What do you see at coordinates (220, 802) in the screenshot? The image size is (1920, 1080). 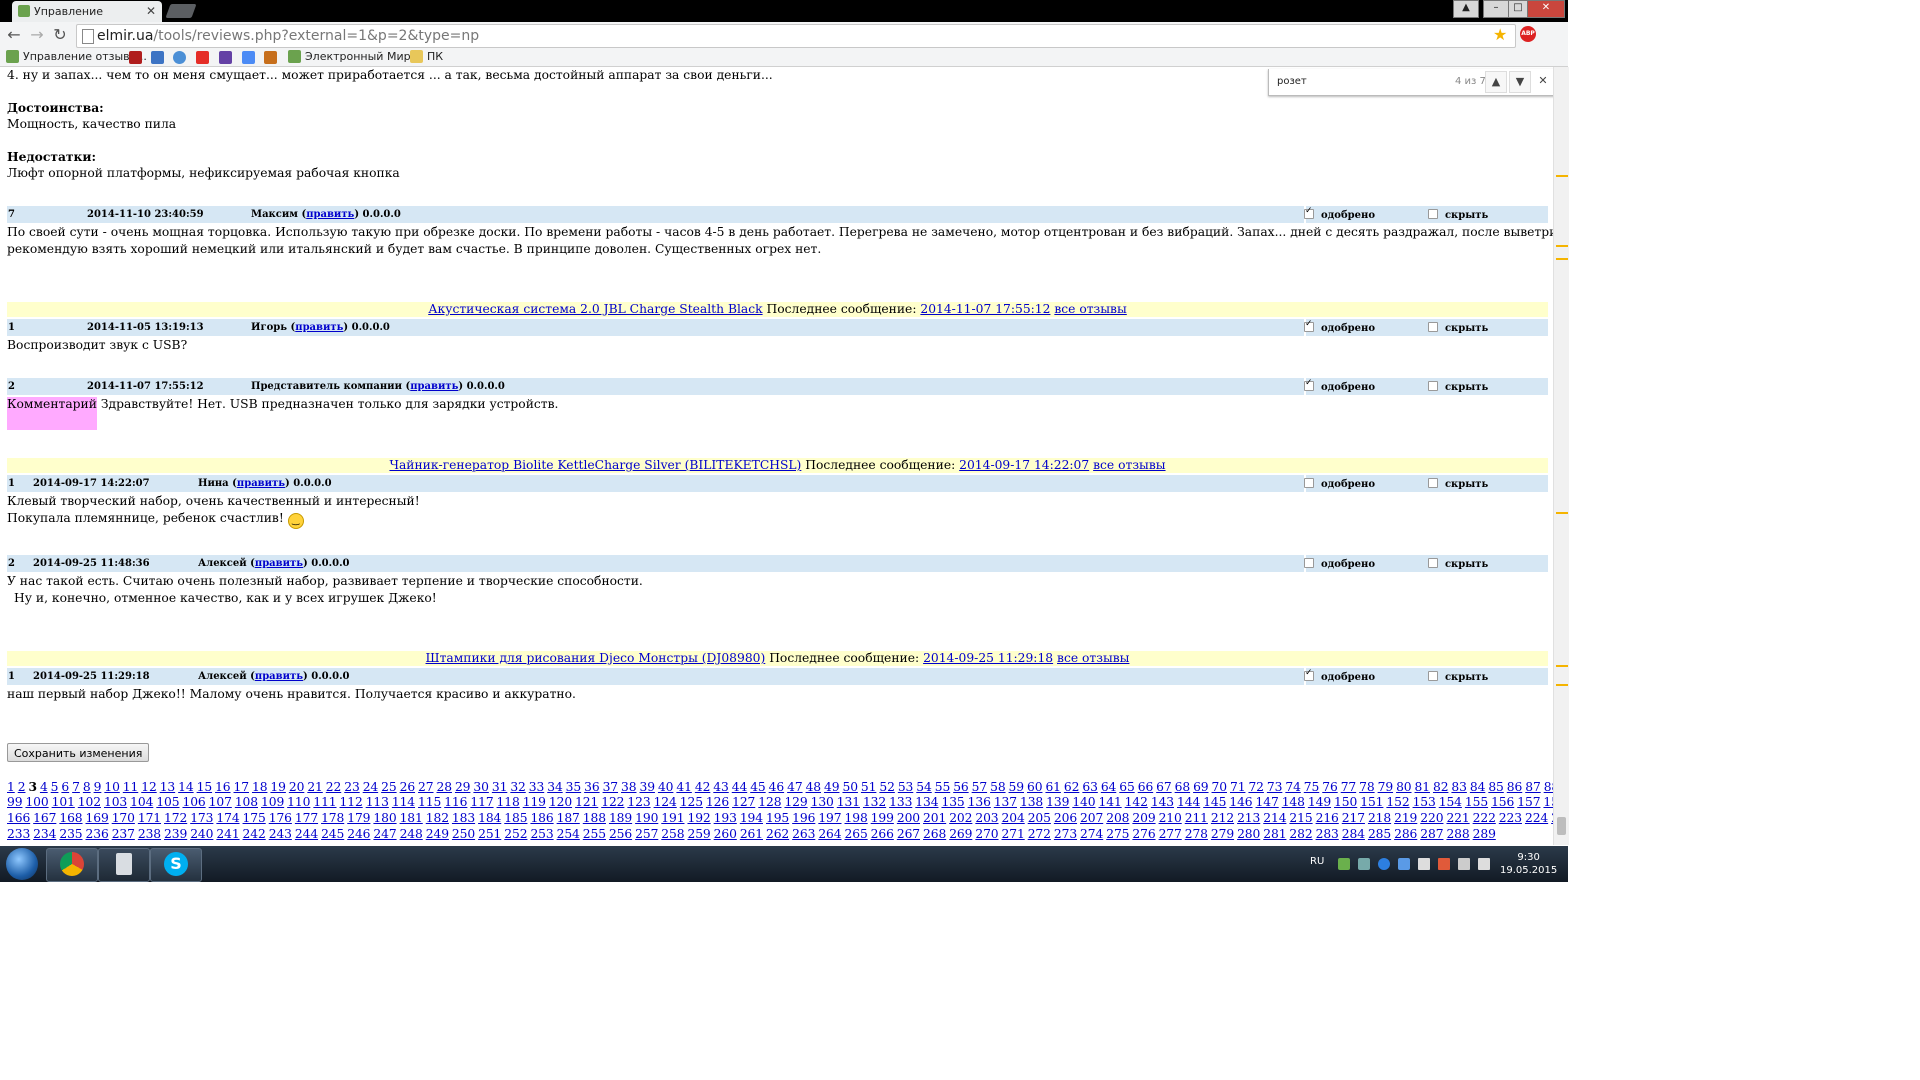 I see `page-link: 107` at bounding box center [220, 802].